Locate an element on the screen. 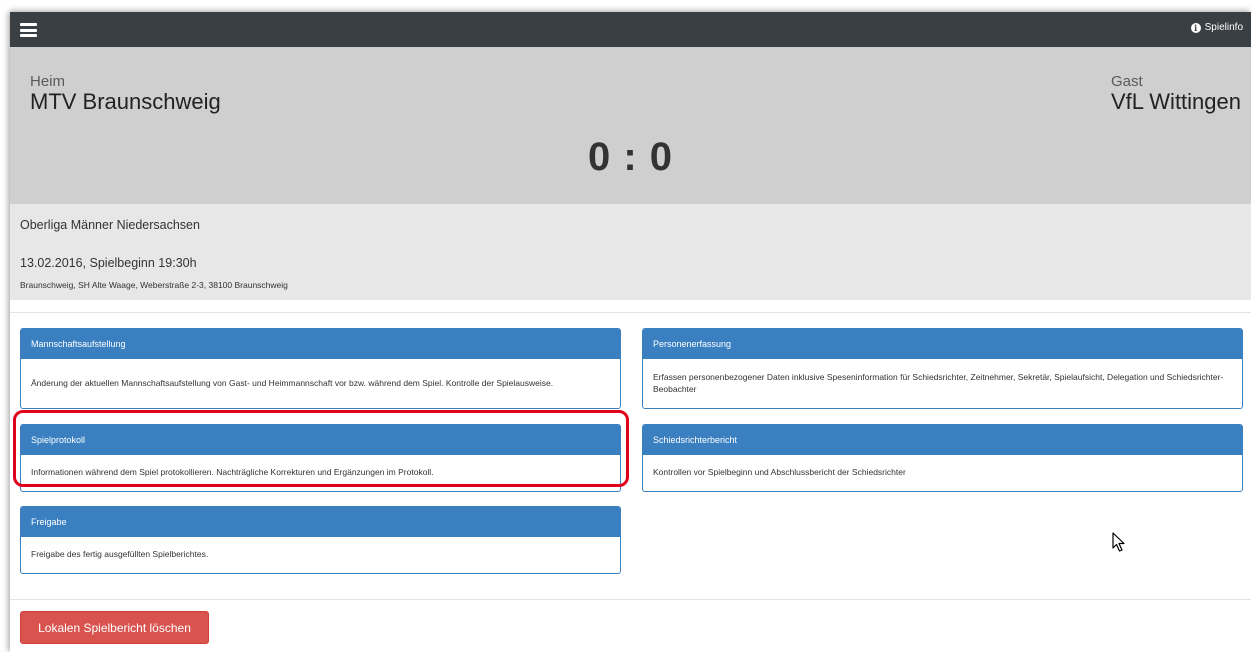 This screenshot has height=652, width=1251. home-team-block: Heim MTV Braunschweig is located at coordinates (125, 94).